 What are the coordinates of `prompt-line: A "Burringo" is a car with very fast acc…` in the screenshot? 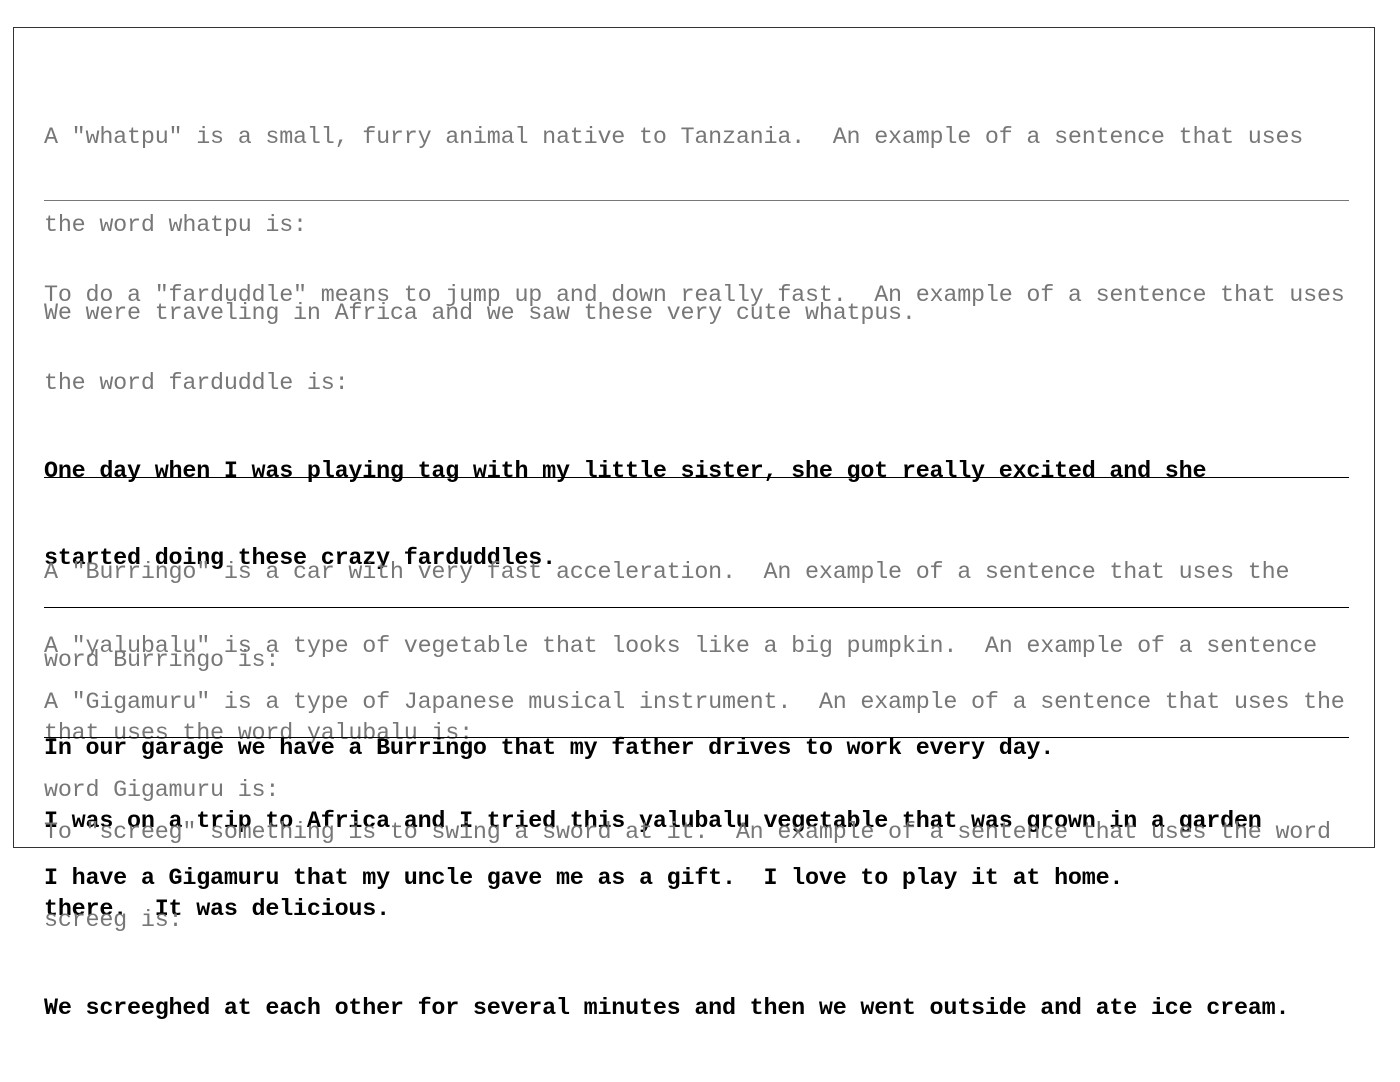 It's located at (667, 573).